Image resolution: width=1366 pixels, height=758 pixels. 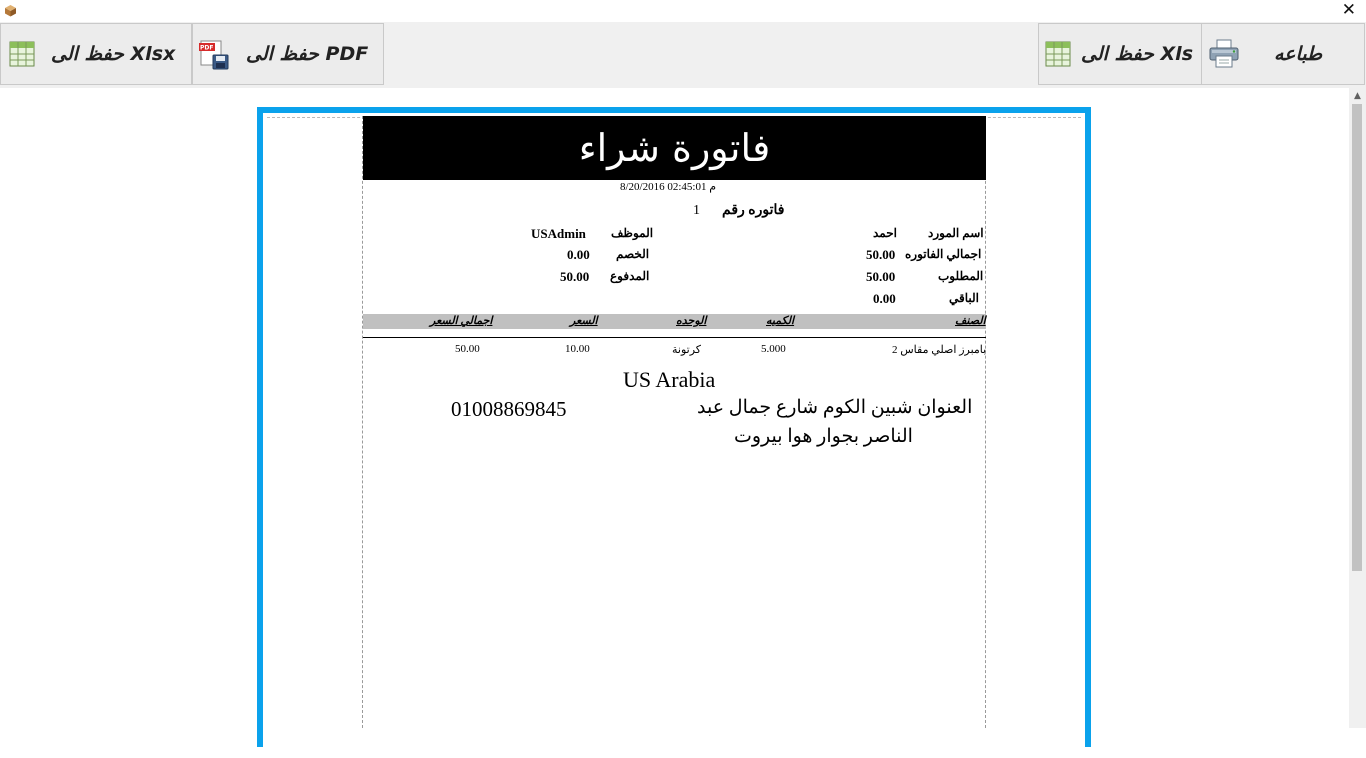 What do you see at coordinates (1298, 54) in the screenshot?
I see `print-label: طباعه` at bounding box center [1298, 54].